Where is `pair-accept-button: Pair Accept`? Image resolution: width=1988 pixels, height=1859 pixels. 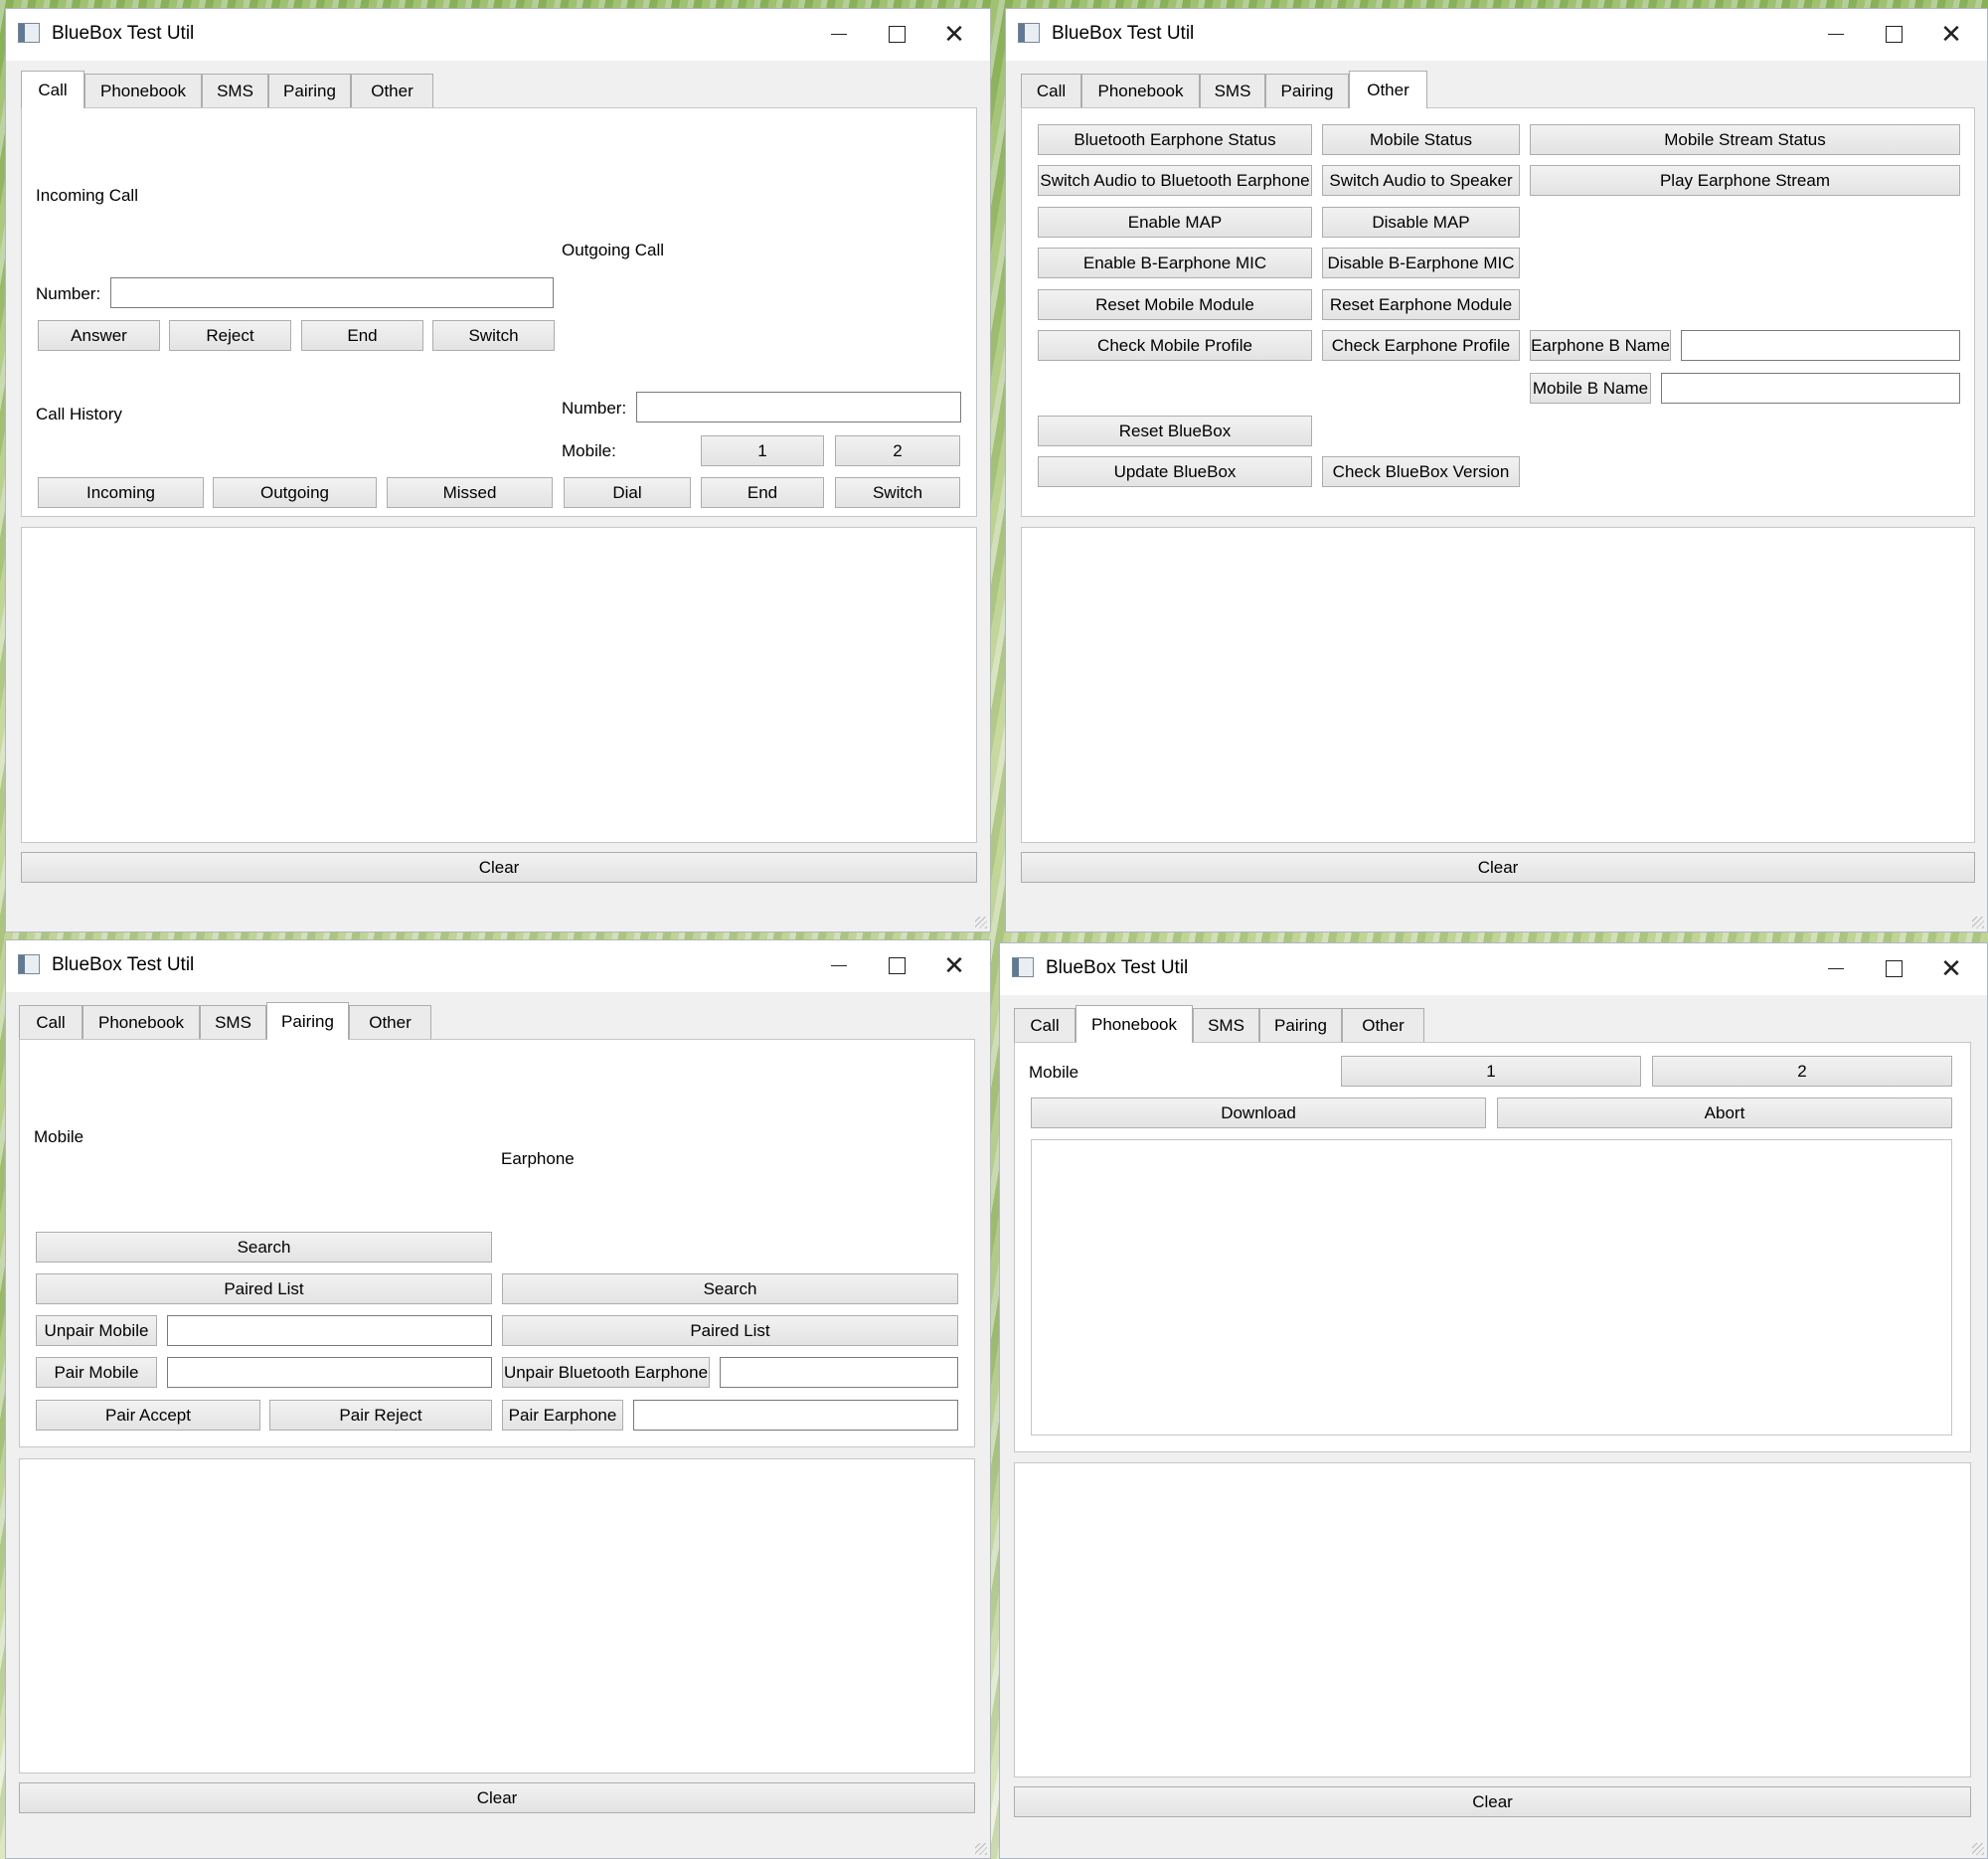 pair-accept-button: Pair Accept is located at coordinates (148, 1416).